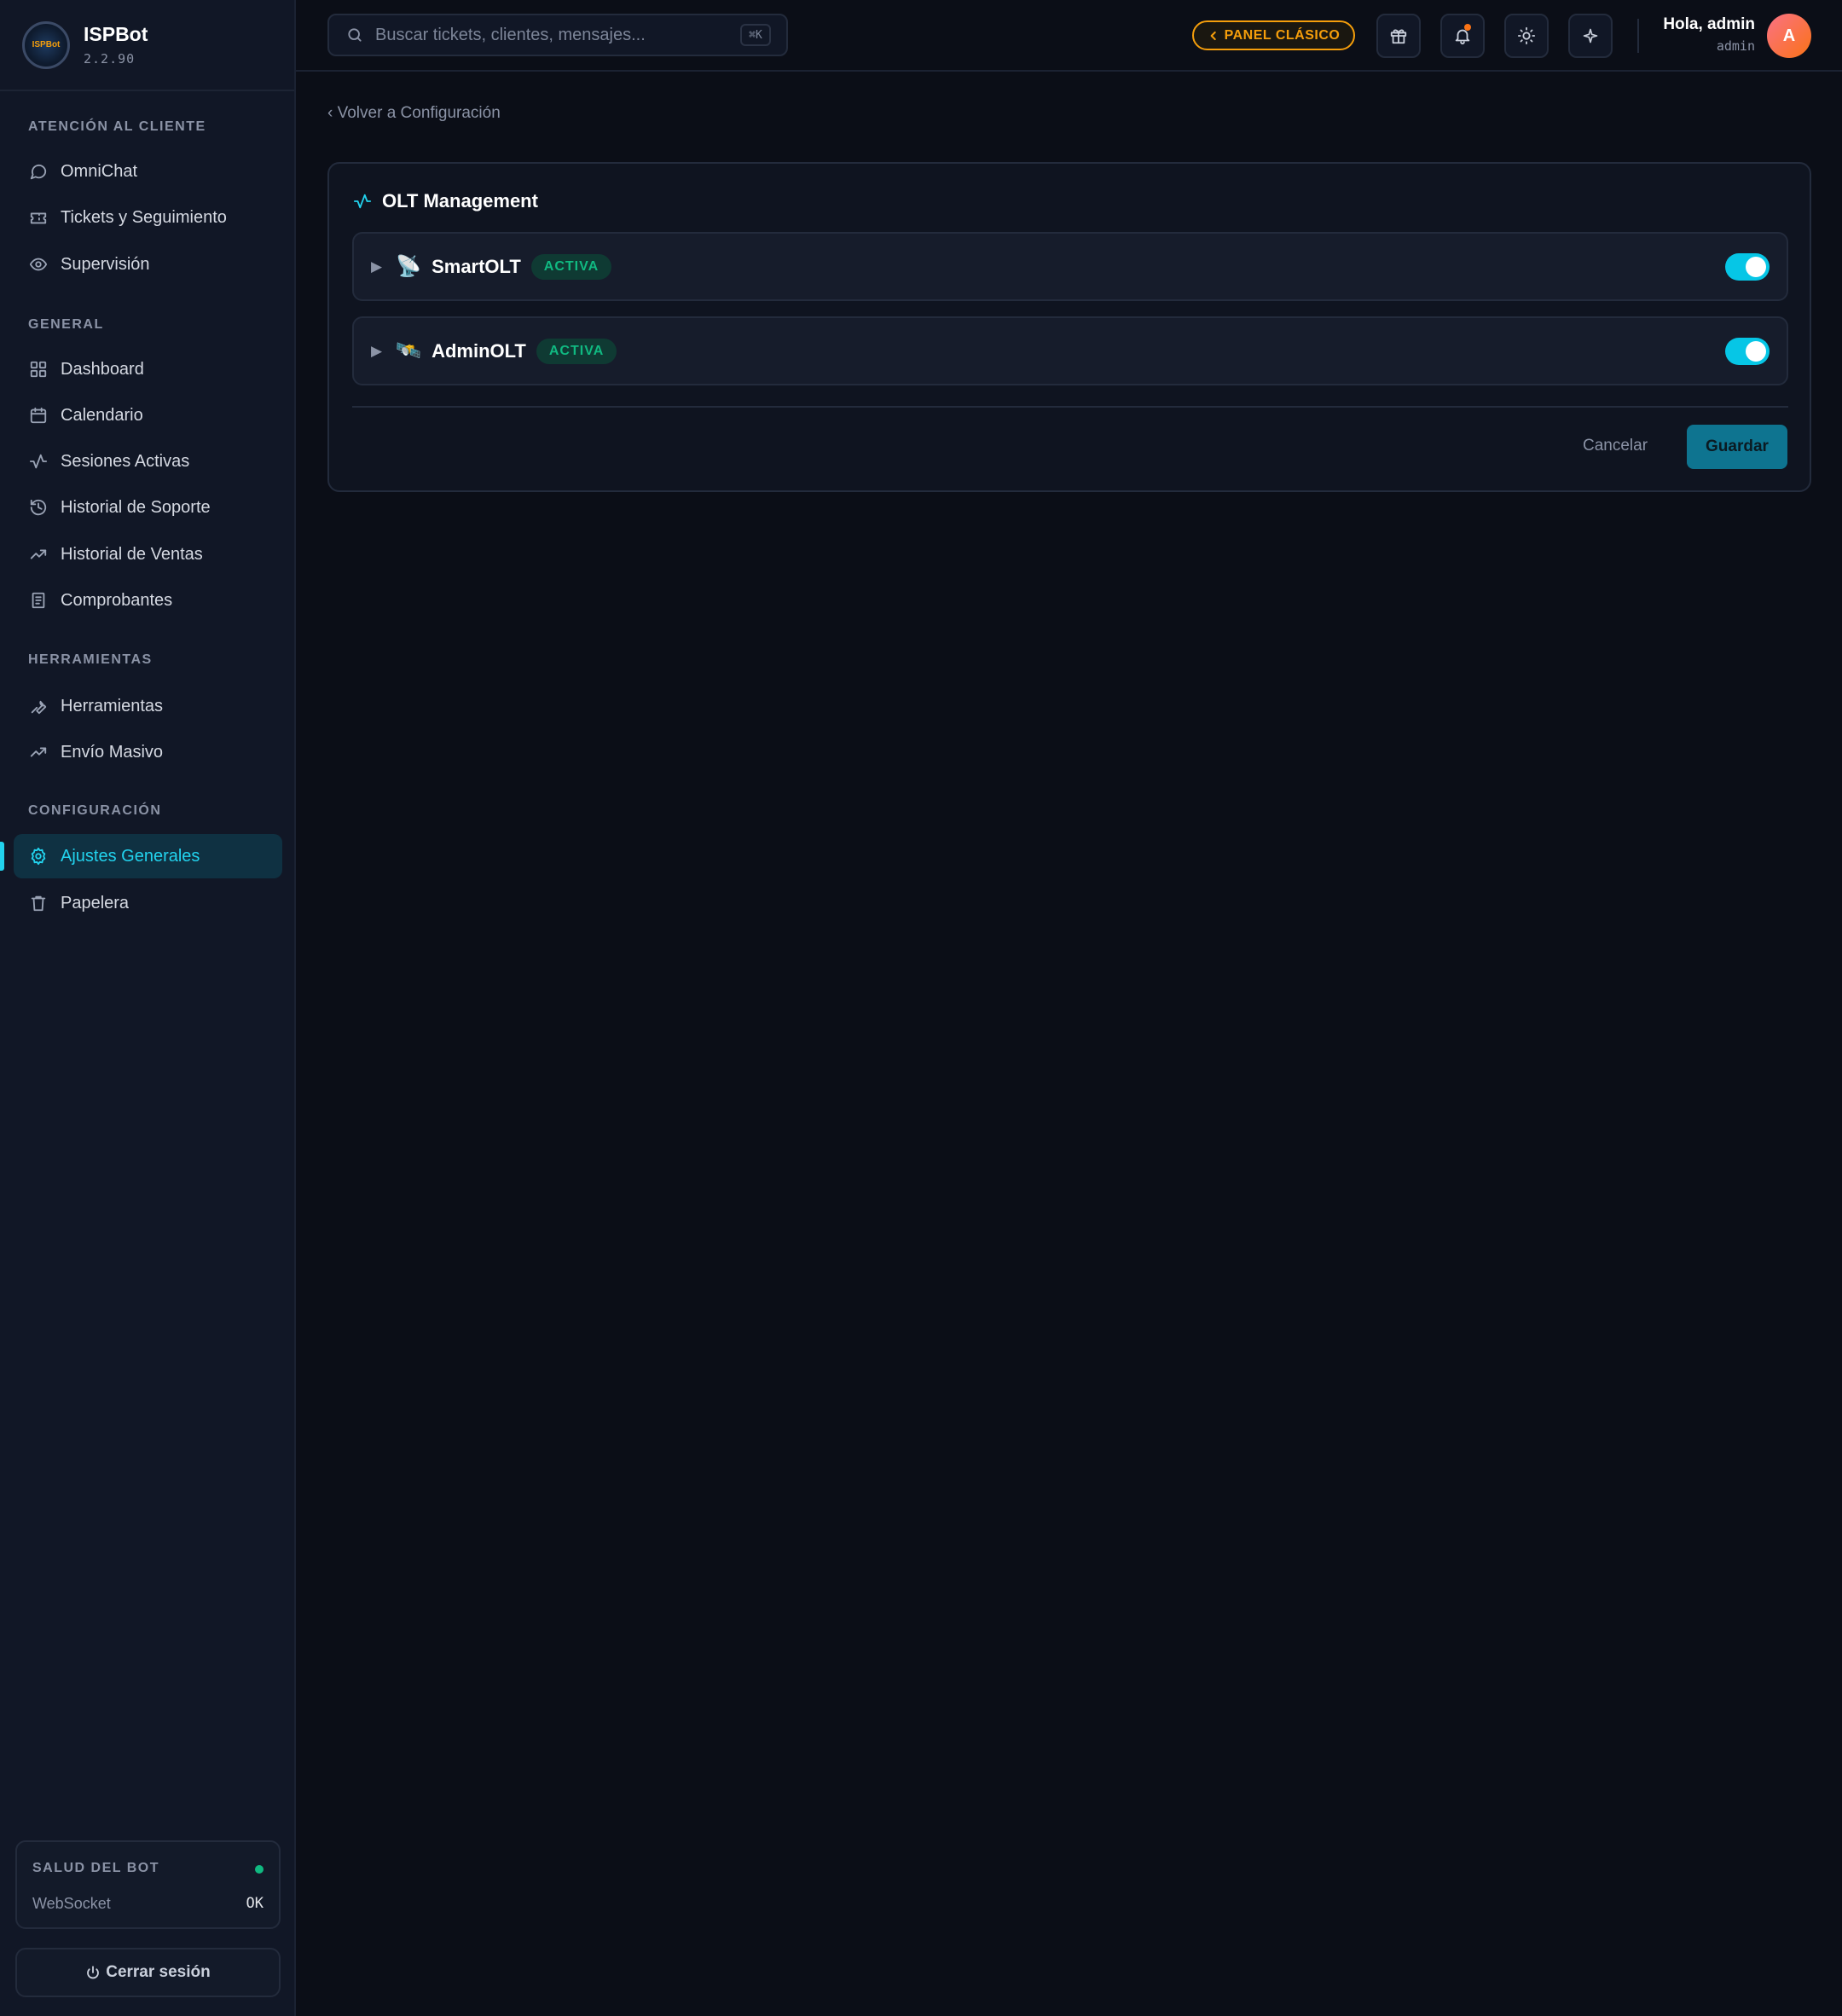 The image size is (1842, 2016). What do you see at coordinates (144, 217) in the screenshot?
I see `sidebar-item-label: Tickets y Seguimiento` at bounding box center [144, 217].